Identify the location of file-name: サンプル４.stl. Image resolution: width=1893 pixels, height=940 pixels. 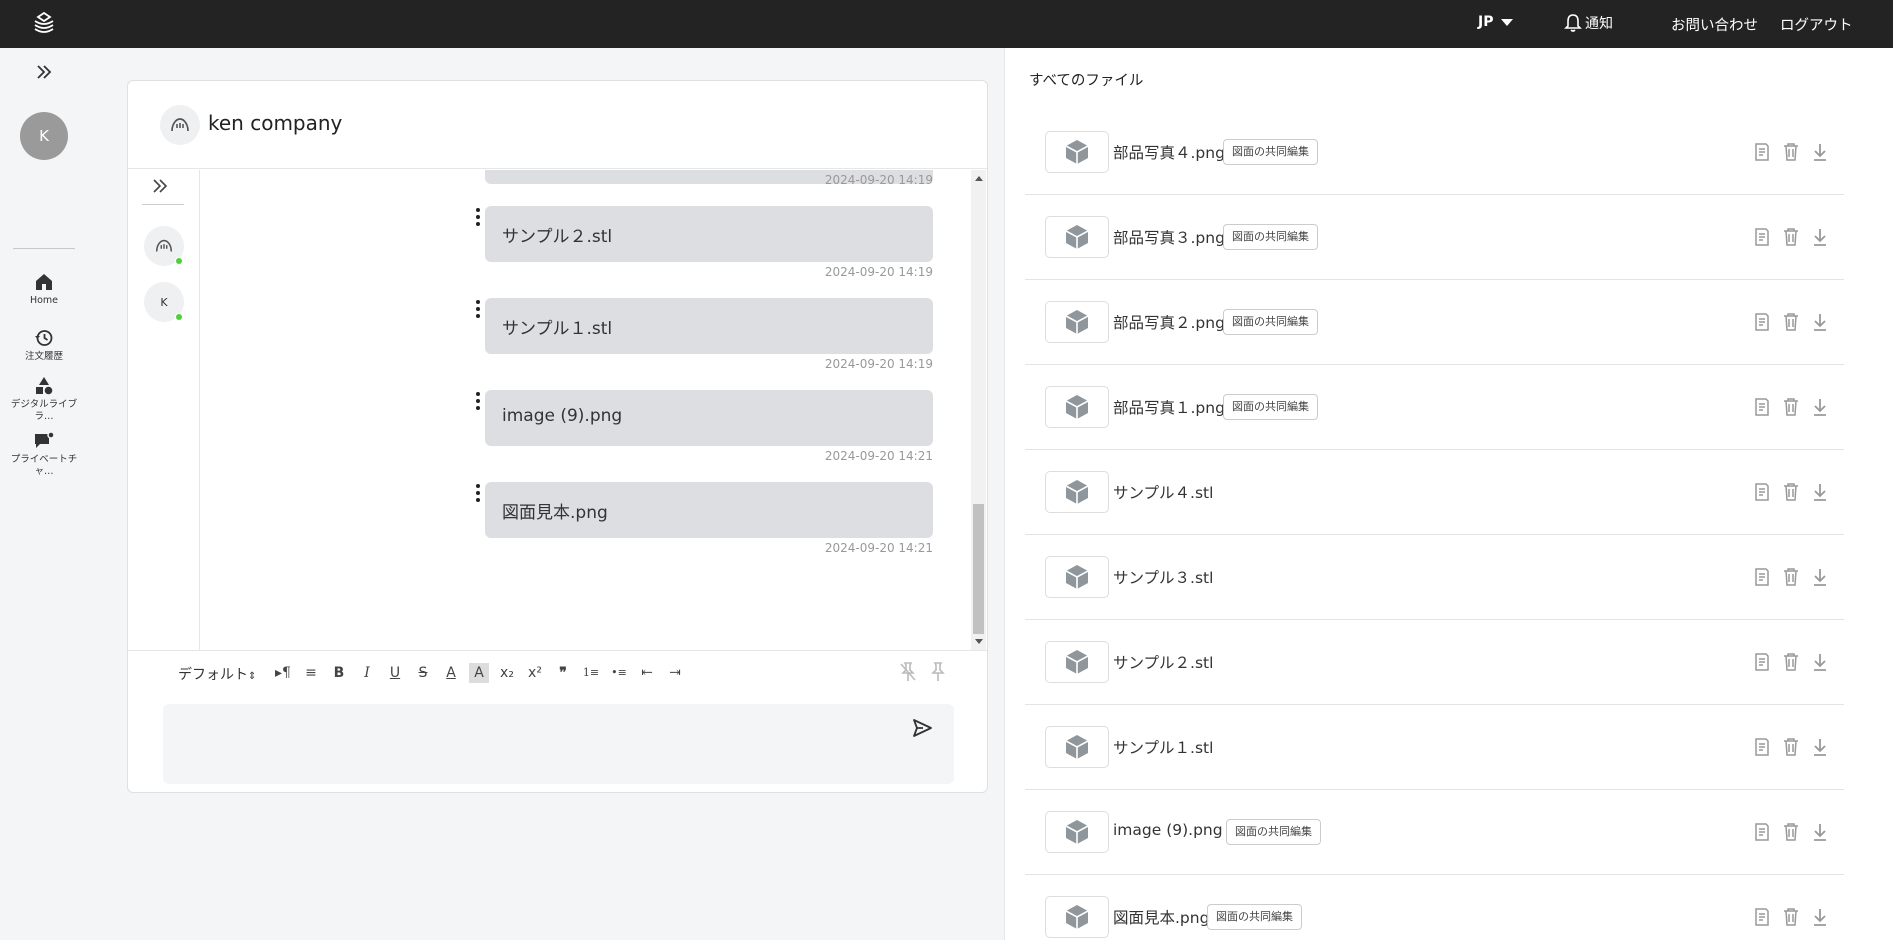
(1163, 492).